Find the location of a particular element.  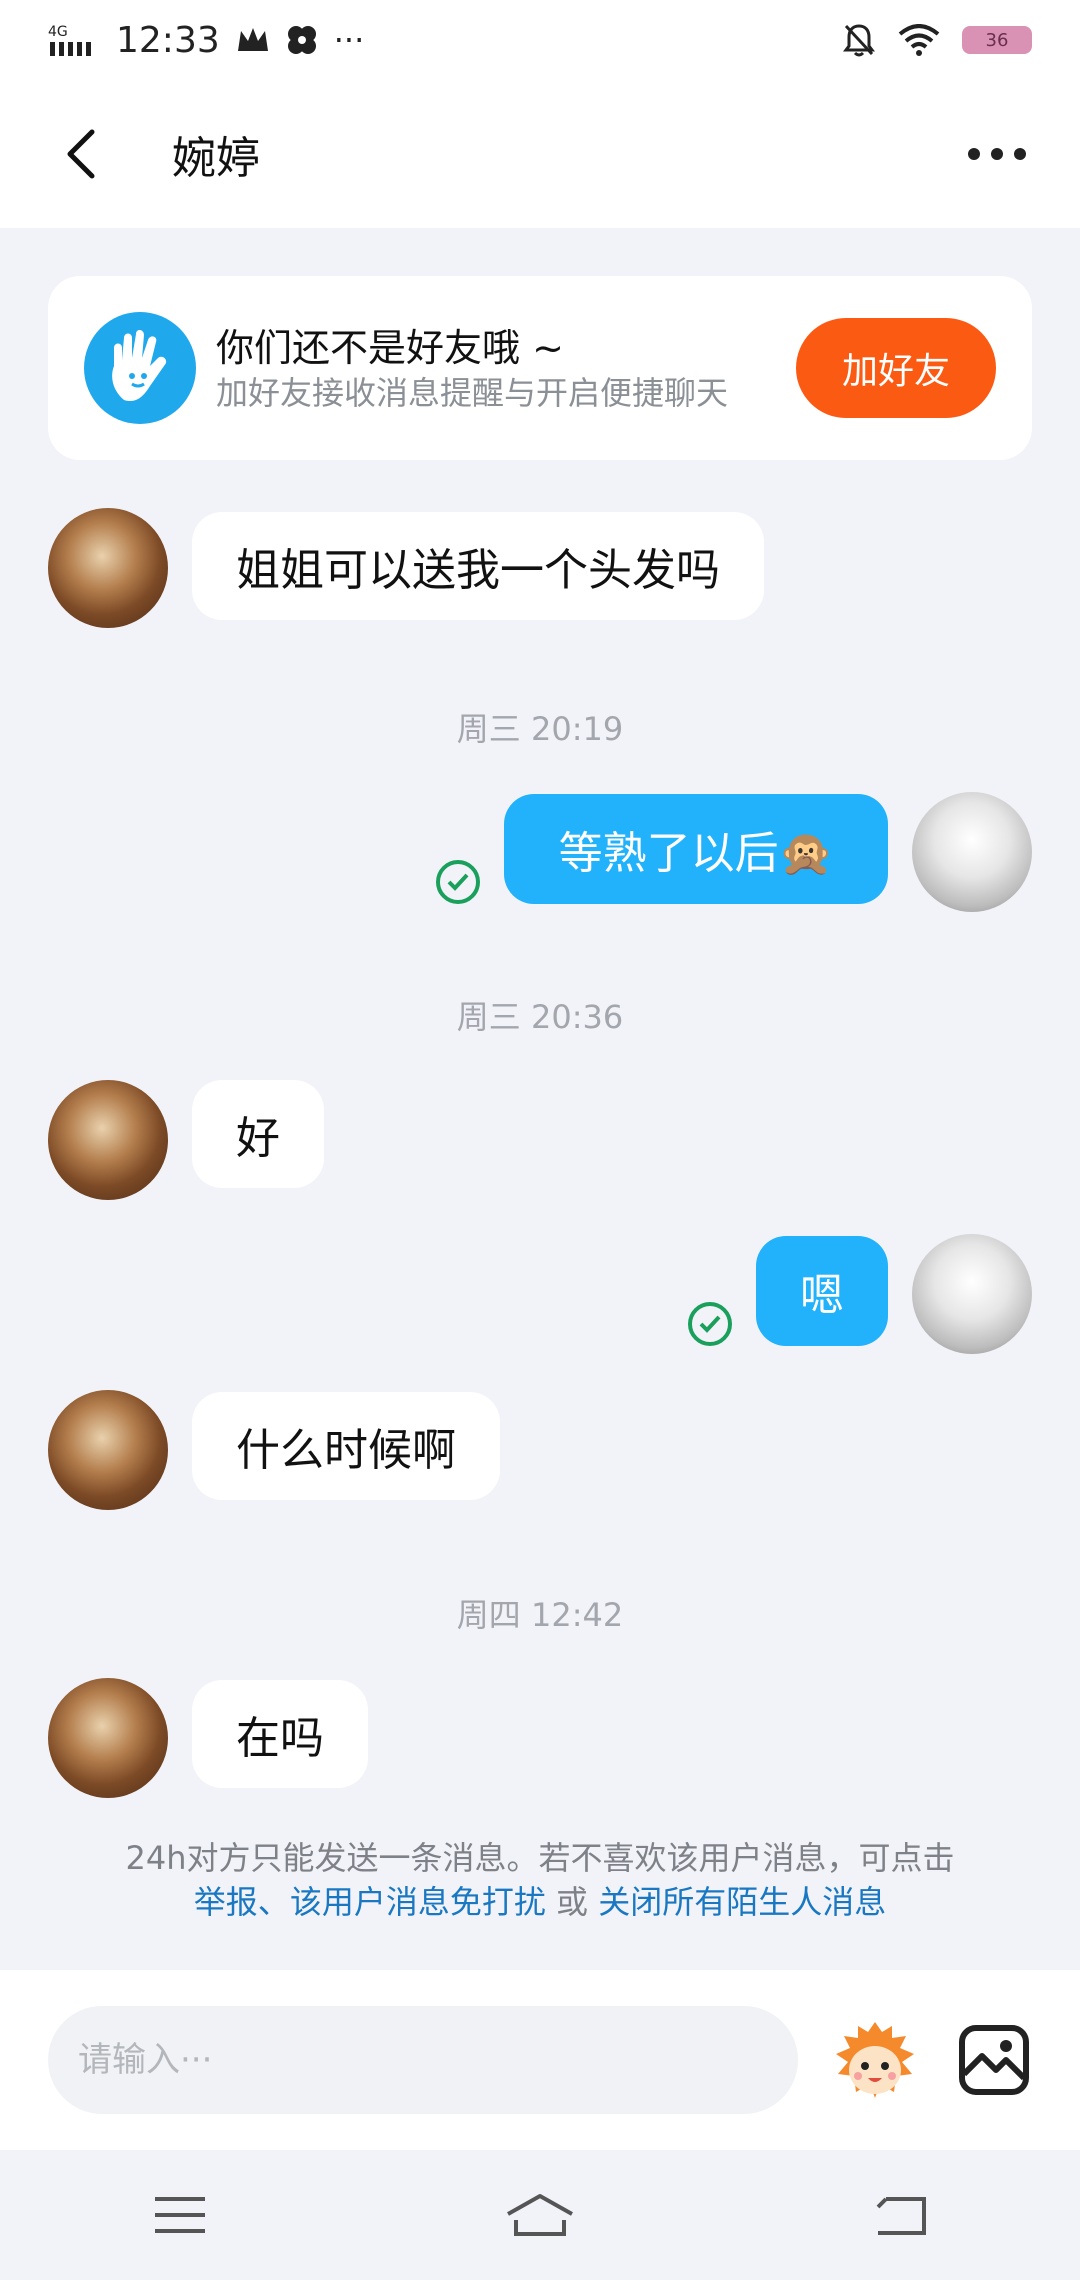

status-time: 12:33 is located at coordinates (168, 40).